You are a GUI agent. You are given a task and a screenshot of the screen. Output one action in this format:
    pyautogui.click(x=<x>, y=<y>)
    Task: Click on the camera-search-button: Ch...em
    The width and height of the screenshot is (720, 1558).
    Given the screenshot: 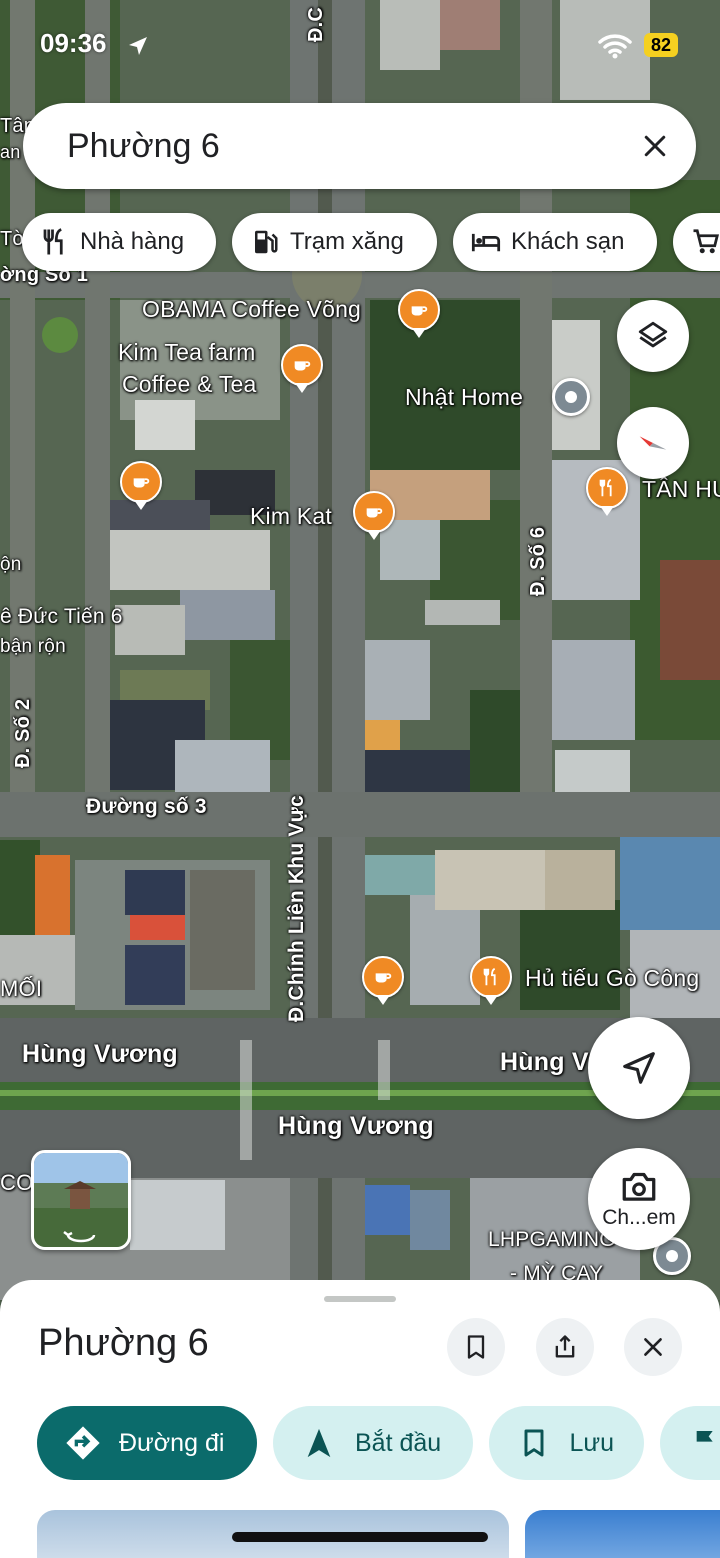 What is the action you would take?
    pyautogui.click(x=639, y=1199)
    